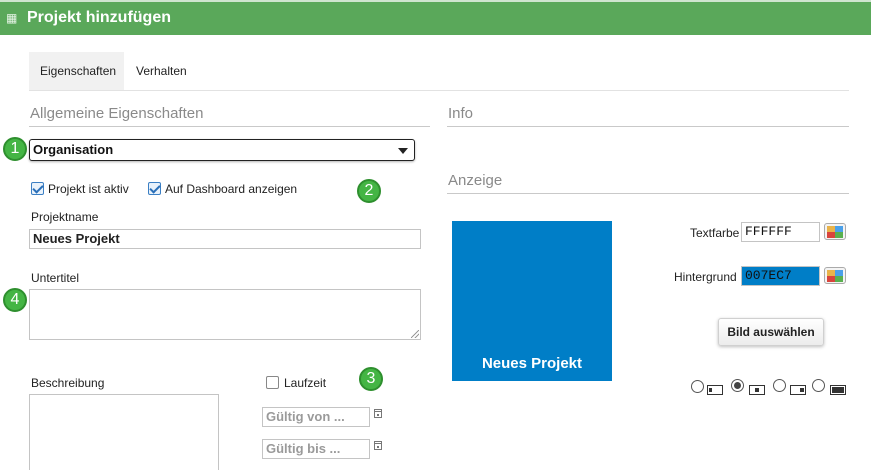 The image size is (871, 470). Describe the element at coordinates (65, 217) in the screenshot. I see `projectname-label: Projektname` at that location.